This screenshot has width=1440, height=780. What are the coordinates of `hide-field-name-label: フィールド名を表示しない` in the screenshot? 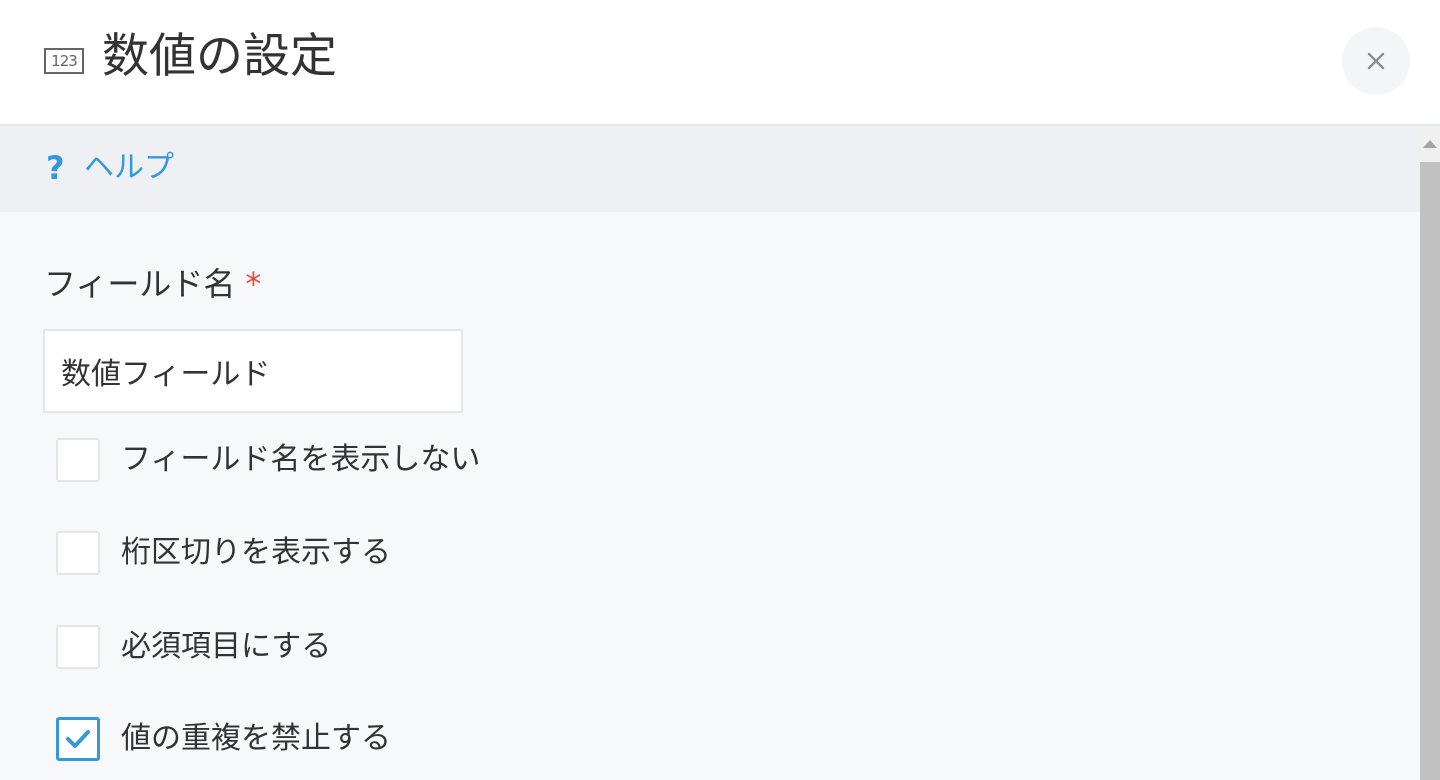 It's located at (301, 459).